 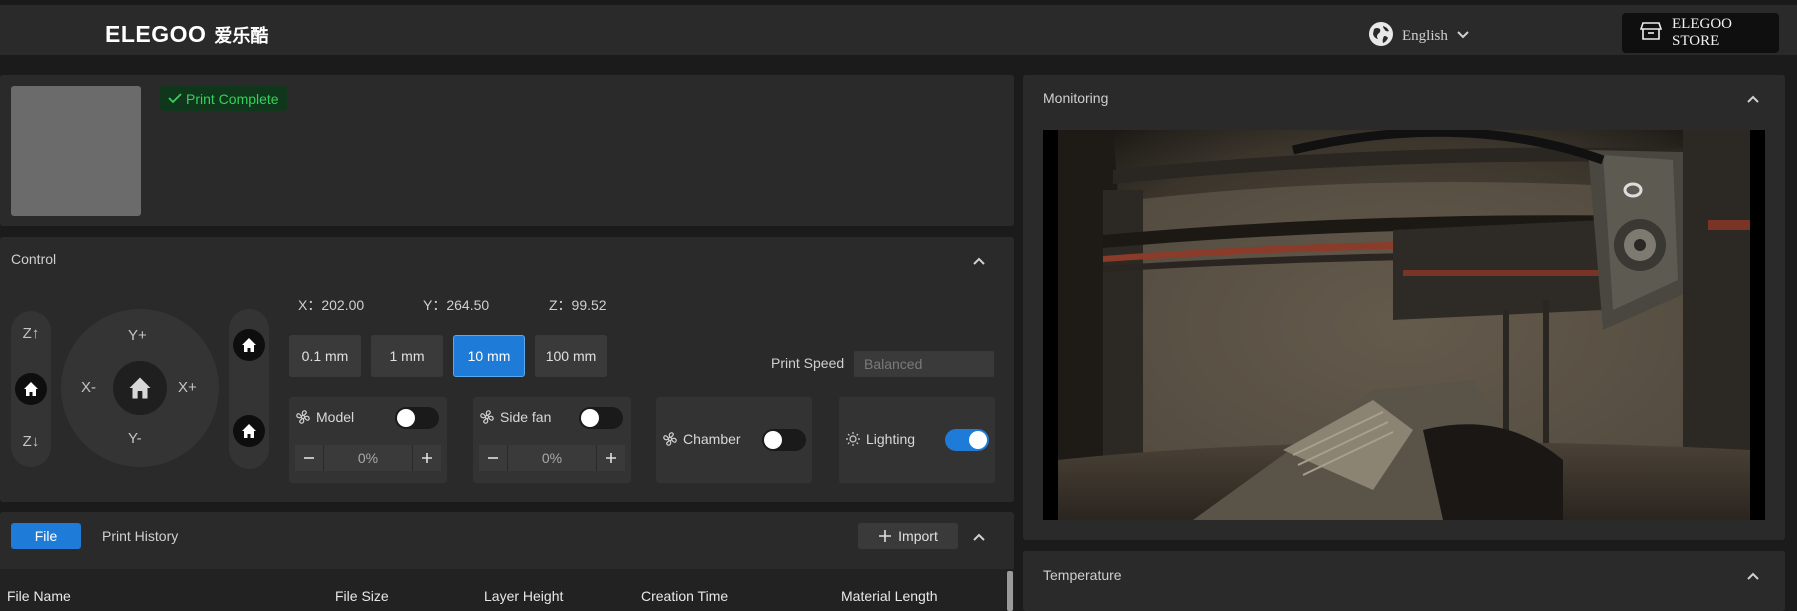 I want to click on x-plus-button: X+, so click(x=187, y=387).